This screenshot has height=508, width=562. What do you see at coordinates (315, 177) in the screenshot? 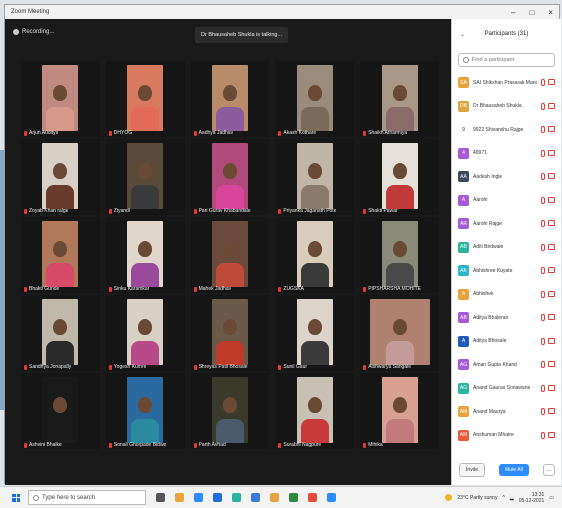
I see `video-tile: Priyanka Jaganath Pote` at bounding box center [315, 177].